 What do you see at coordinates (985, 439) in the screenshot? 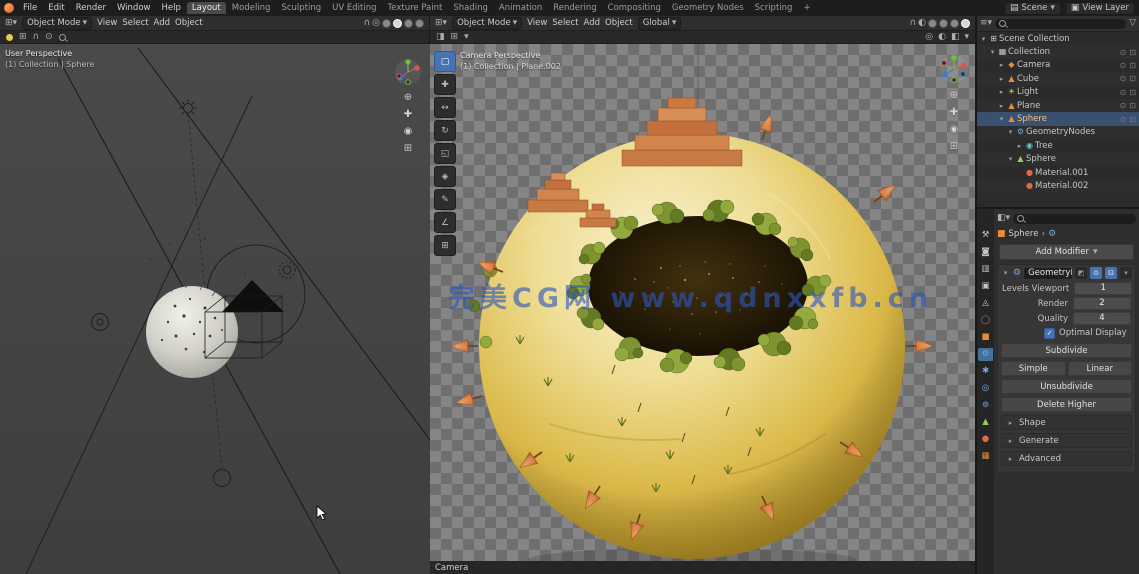
I see `props-tab-material: ●` at bounding box center [985, 439].